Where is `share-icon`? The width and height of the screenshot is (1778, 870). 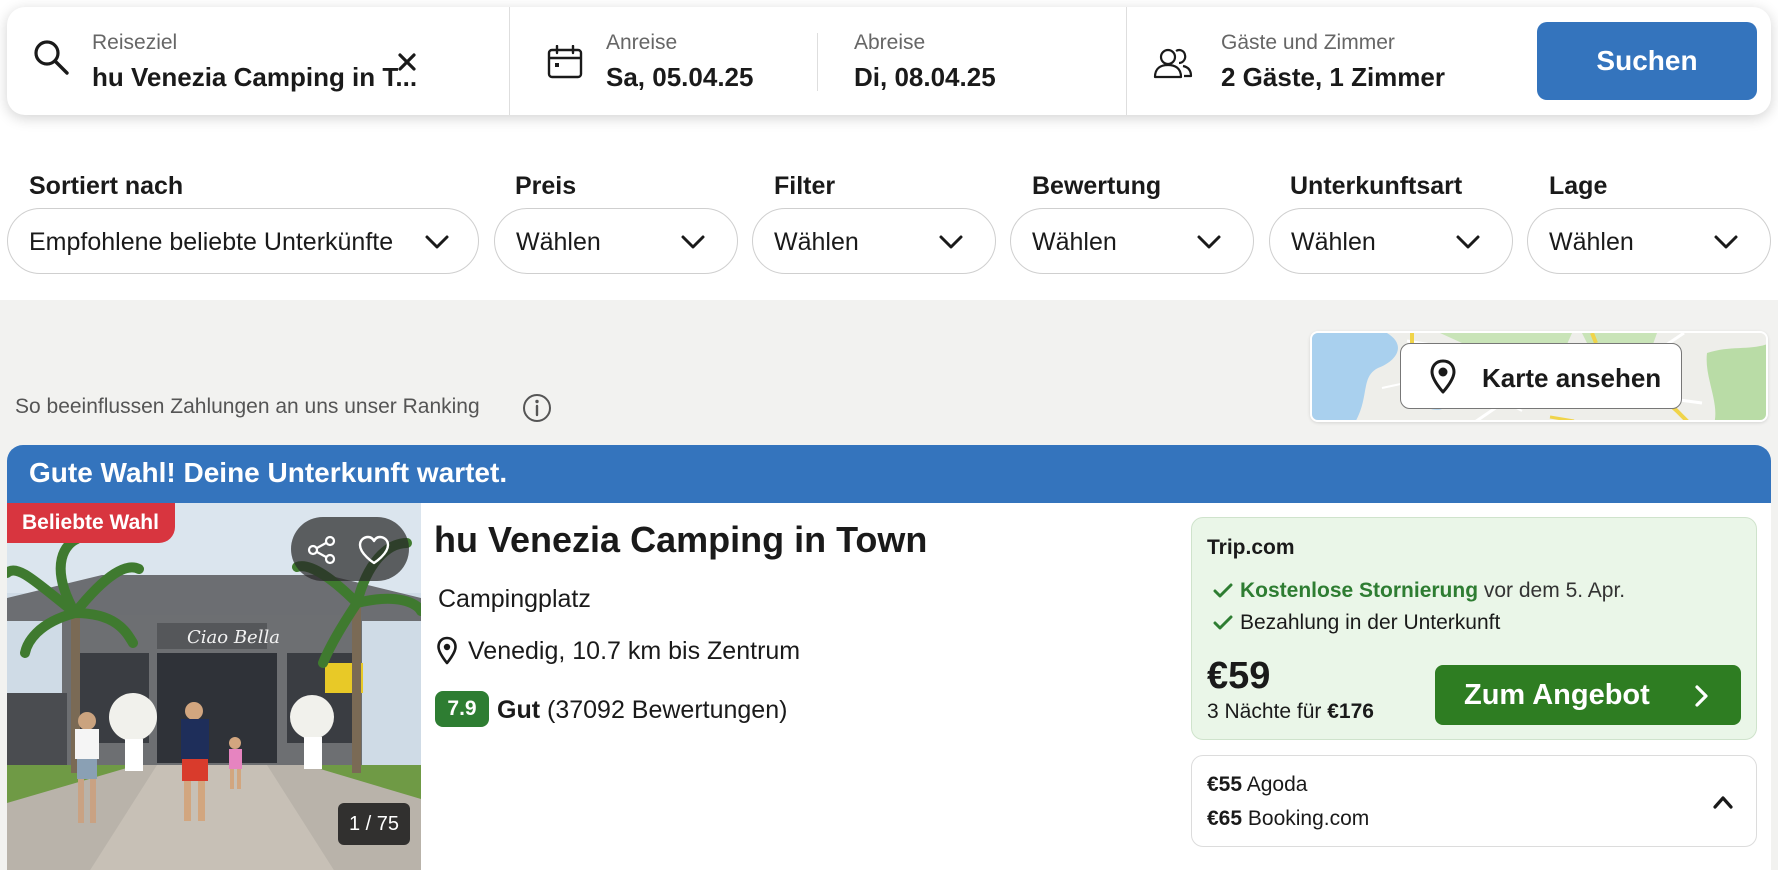 share-icon is located at coordinates (322, 550).